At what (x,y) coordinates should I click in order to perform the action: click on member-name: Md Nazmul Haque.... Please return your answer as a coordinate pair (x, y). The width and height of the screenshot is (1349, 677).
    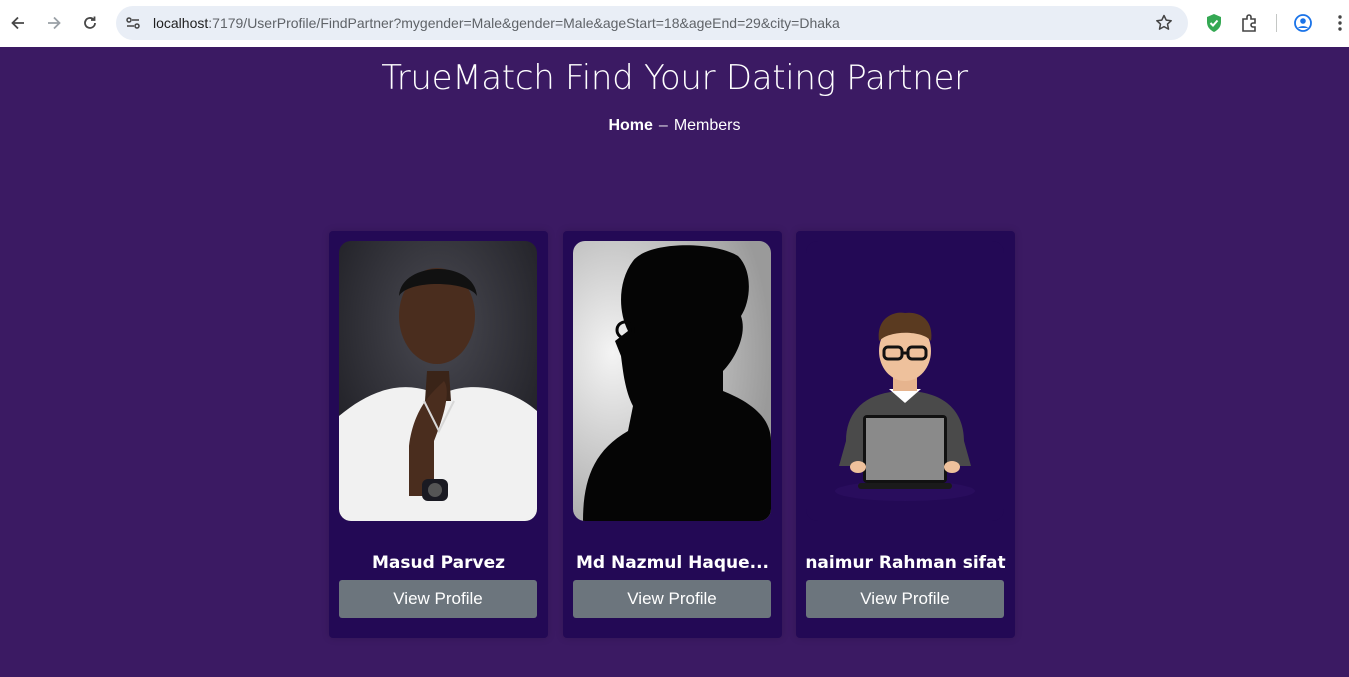
    Looking at the image, I should click on (672, 563).